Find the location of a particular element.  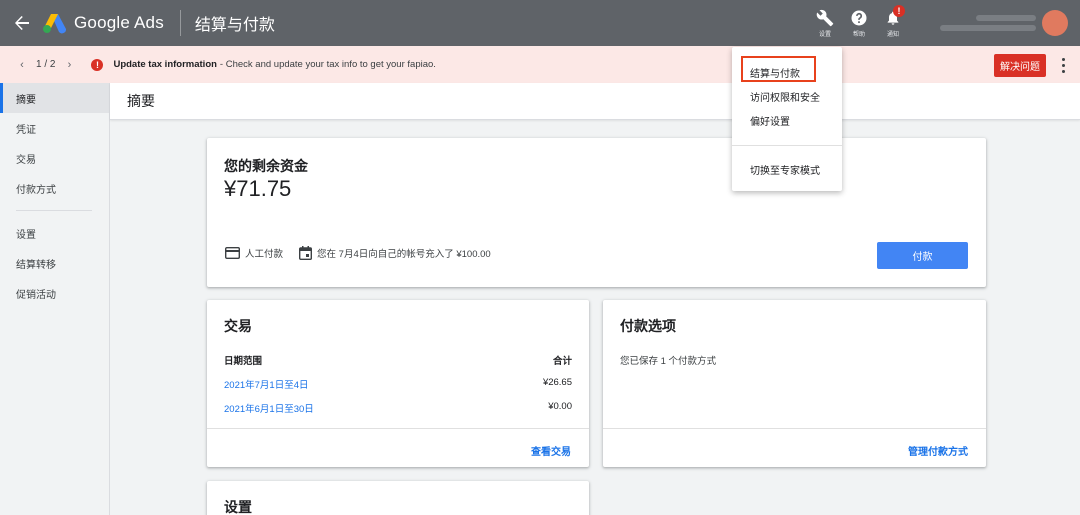

balance-amount: ¥71.75 is located at coordinates (258, 188).